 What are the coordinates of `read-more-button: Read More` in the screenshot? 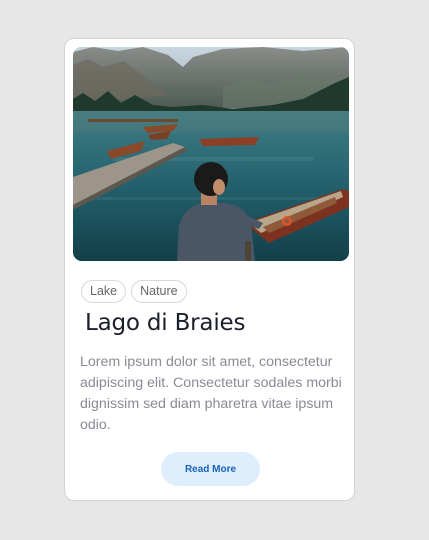 It's located at (210, 469).